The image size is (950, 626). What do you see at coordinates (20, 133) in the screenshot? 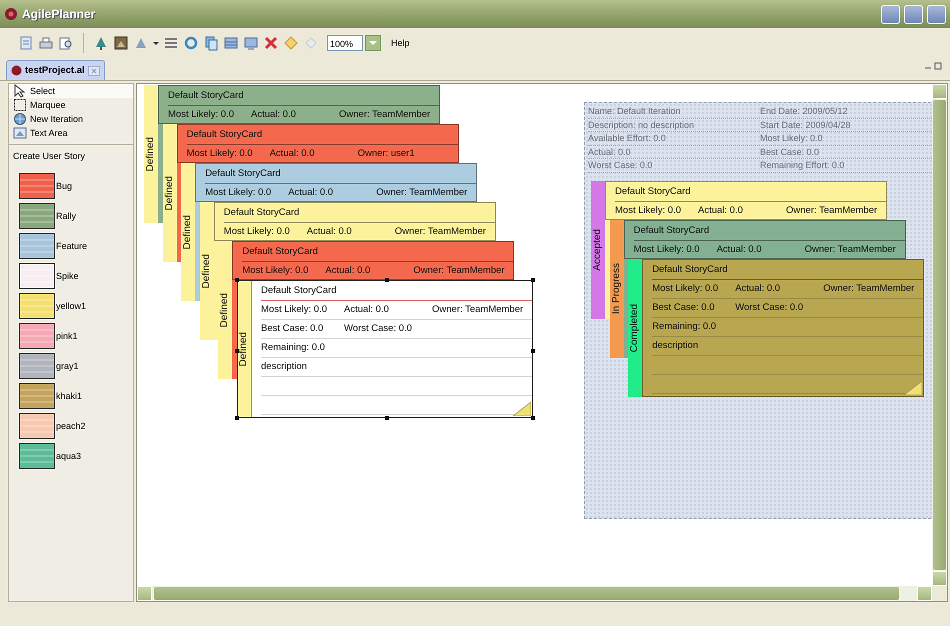
I see `text-area-icon` at bounding box center [20, 133].